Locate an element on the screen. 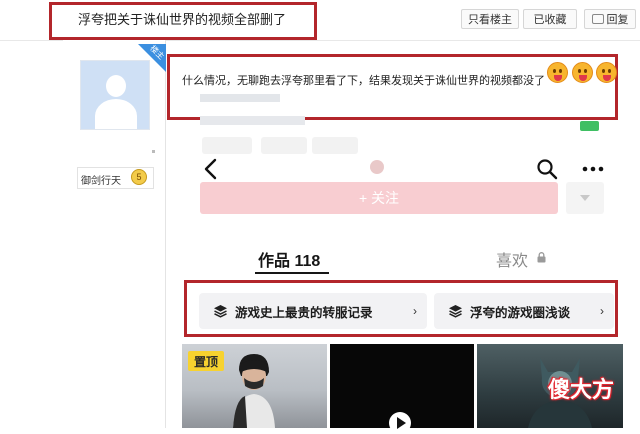 This screenshot has height=434, width=640. collection-card: 浮夸的游戏圈浅谈 › is located at coordinates (524, 311).